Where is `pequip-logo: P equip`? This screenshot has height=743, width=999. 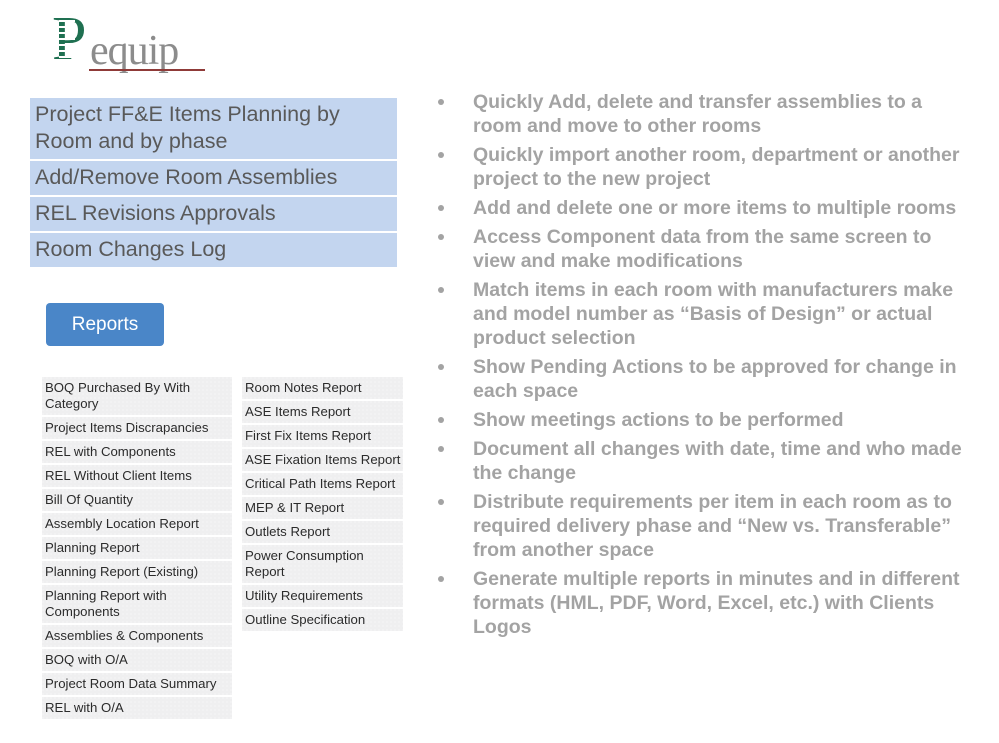 pequip-logo: P equip is located at coordinates (137, 41).